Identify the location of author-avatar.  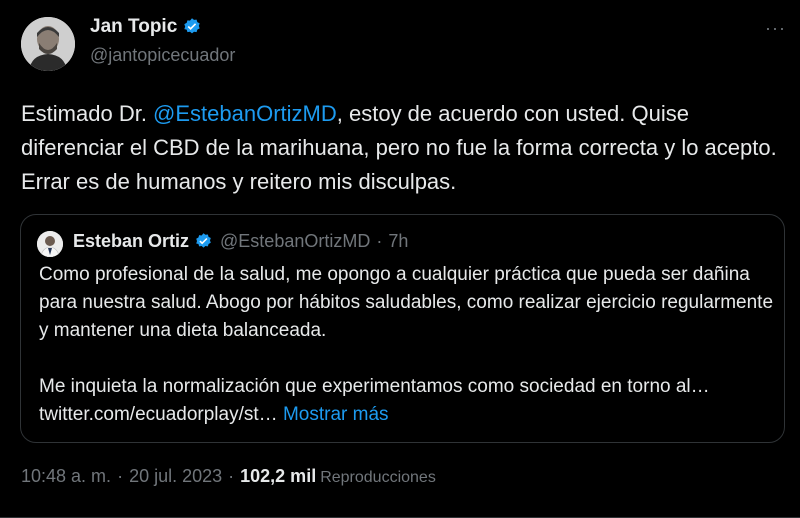
(48, 44).